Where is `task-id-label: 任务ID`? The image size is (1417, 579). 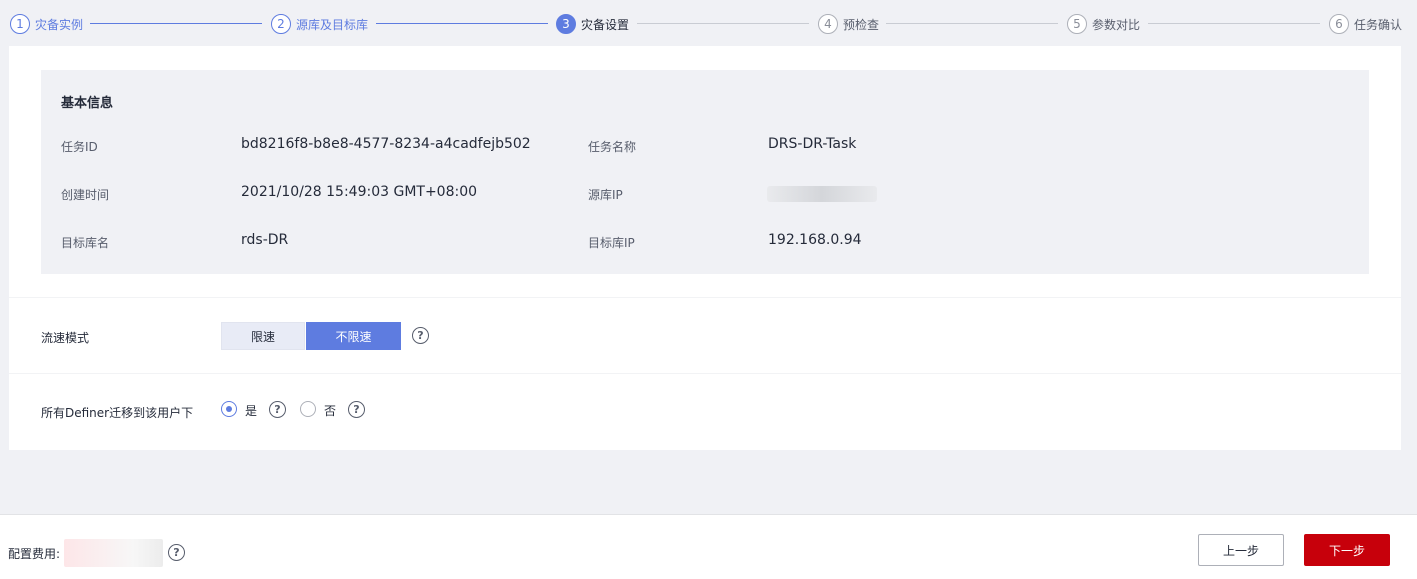
task-id-label: 任务ID is located at coordinates (79, 147).